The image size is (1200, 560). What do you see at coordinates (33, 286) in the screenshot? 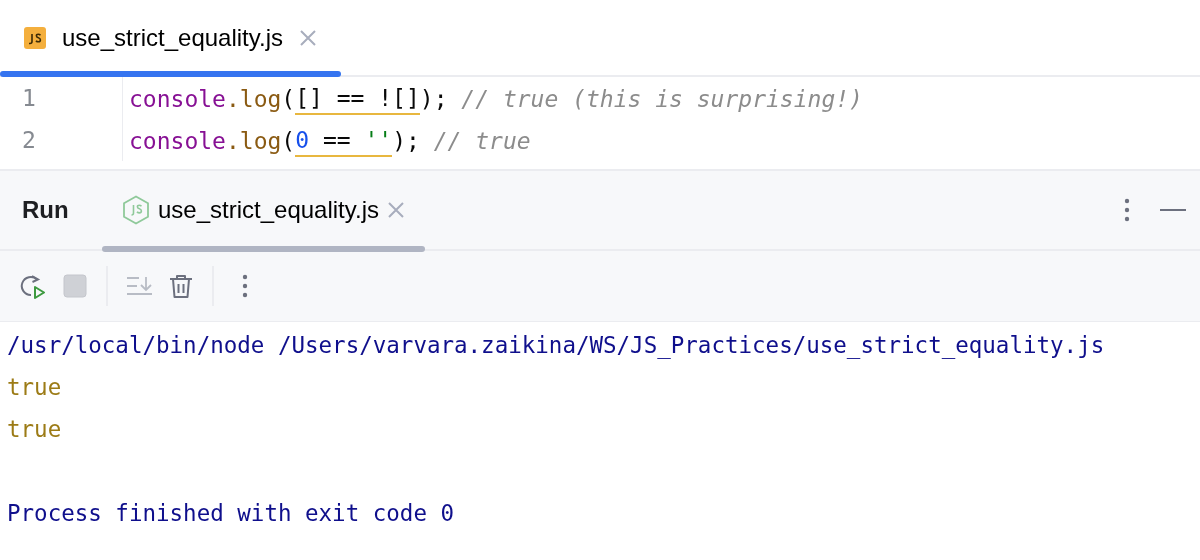
I see `rerun-icon` at bounding box center [33, 286].